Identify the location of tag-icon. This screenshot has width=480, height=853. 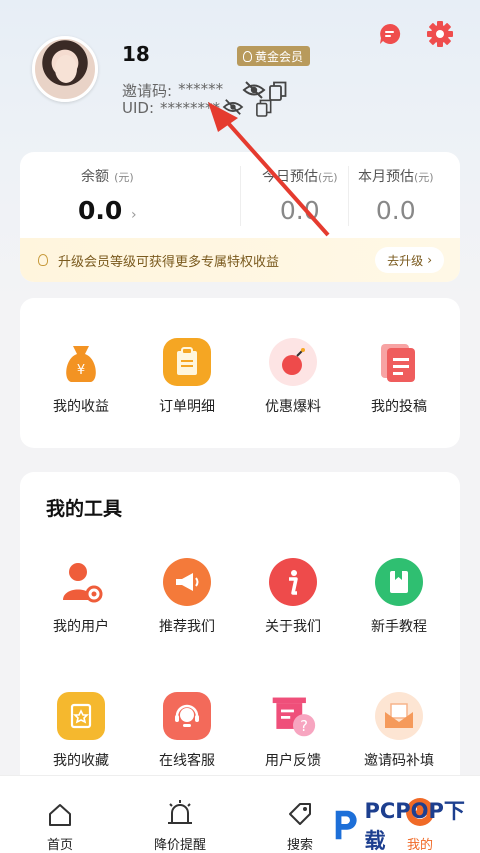
(300, 814).